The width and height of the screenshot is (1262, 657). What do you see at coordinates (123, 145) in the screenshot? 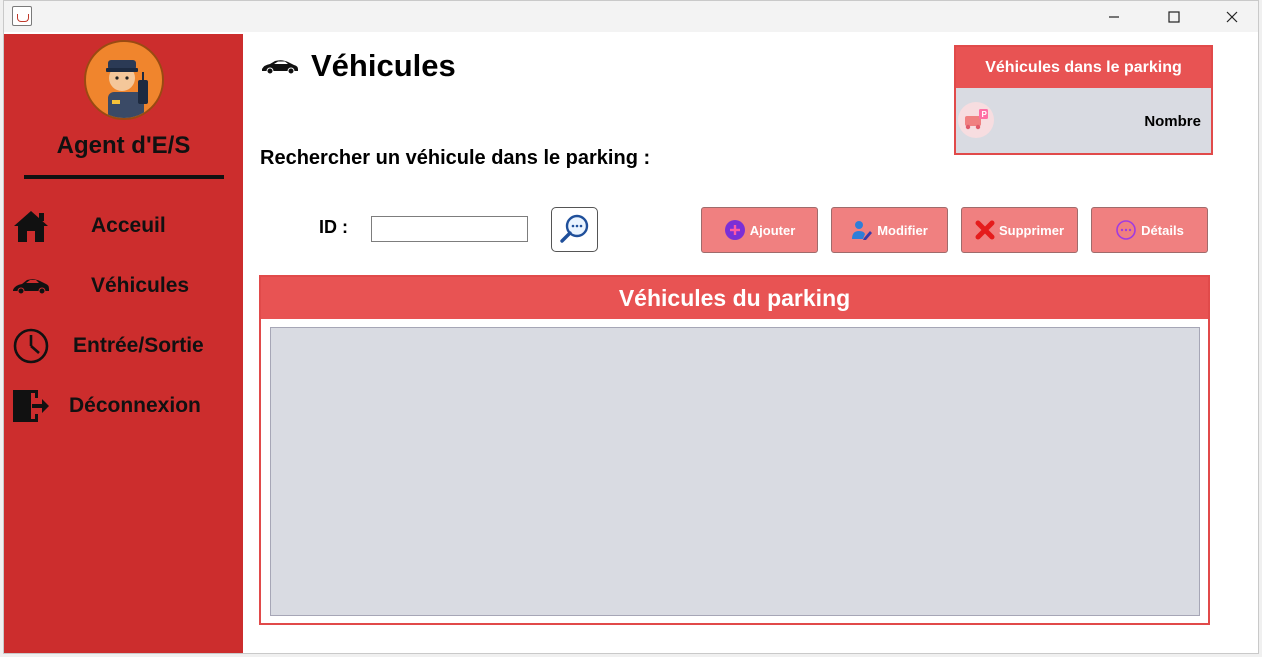
I see `agent-title: Agent d'E/S` at bounding box center [123, 145].